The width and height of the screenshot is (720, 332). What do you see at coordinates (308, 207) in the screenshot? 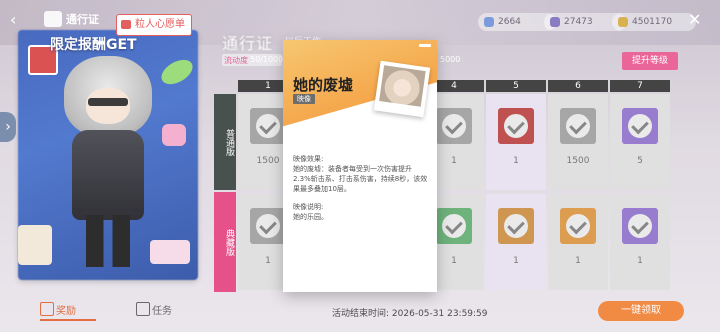
I see `desc-heading: 映像说明:` at bounding box center [308, 207].